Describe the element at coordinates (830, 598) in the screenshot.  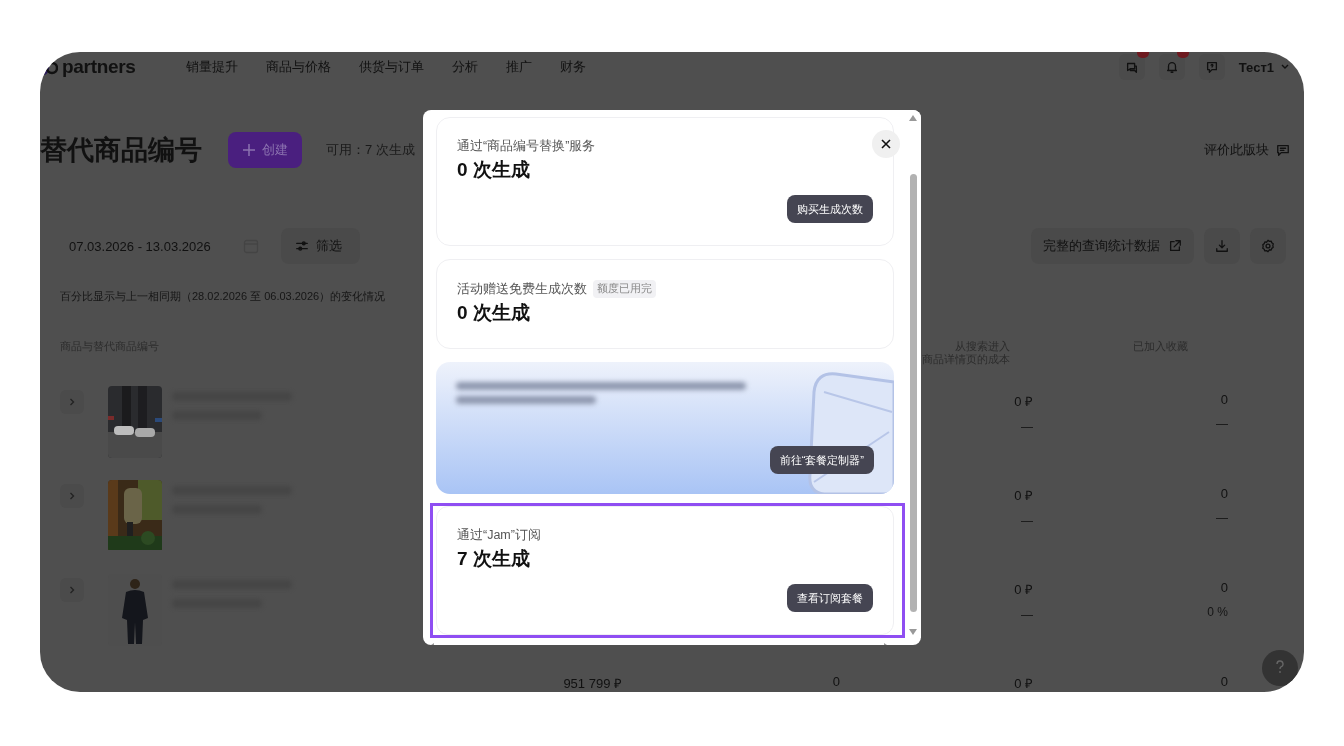
I see `card-action-button: 查看订阅套餐` at that location.